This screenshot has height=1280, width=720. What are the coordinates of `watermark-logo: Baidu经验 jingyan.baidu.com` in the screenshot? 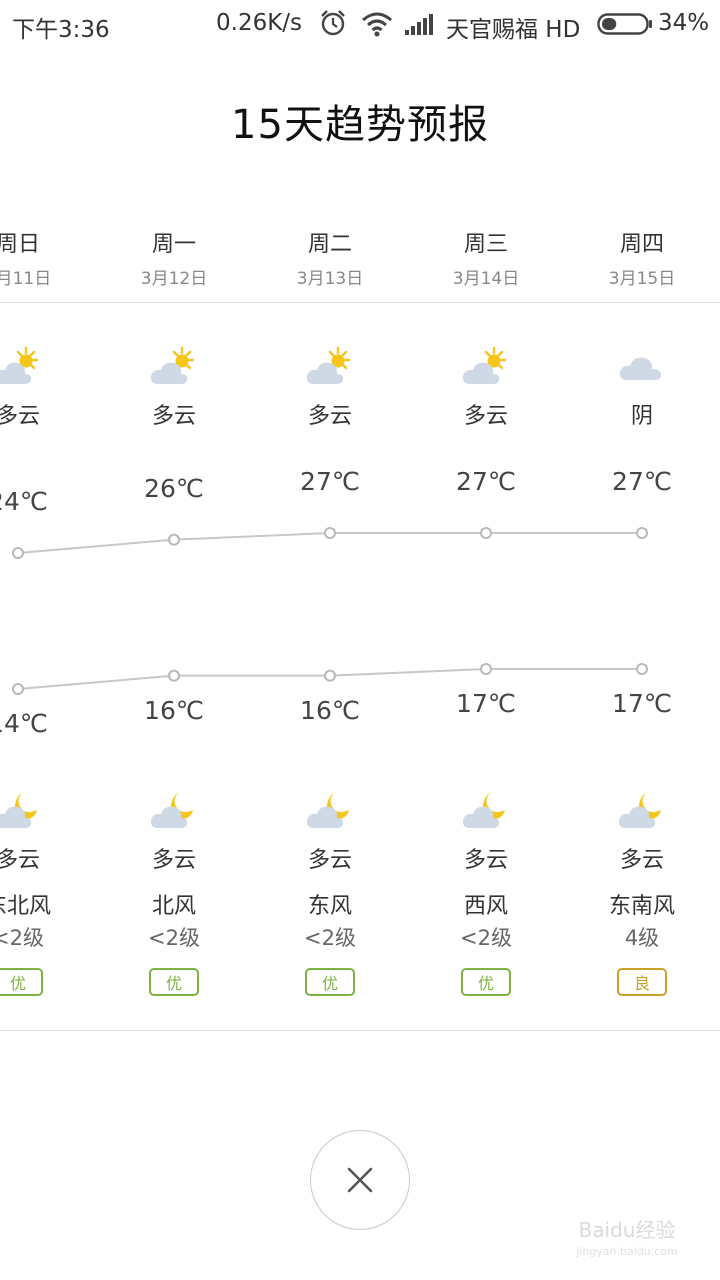 It's located at (627, 1236).